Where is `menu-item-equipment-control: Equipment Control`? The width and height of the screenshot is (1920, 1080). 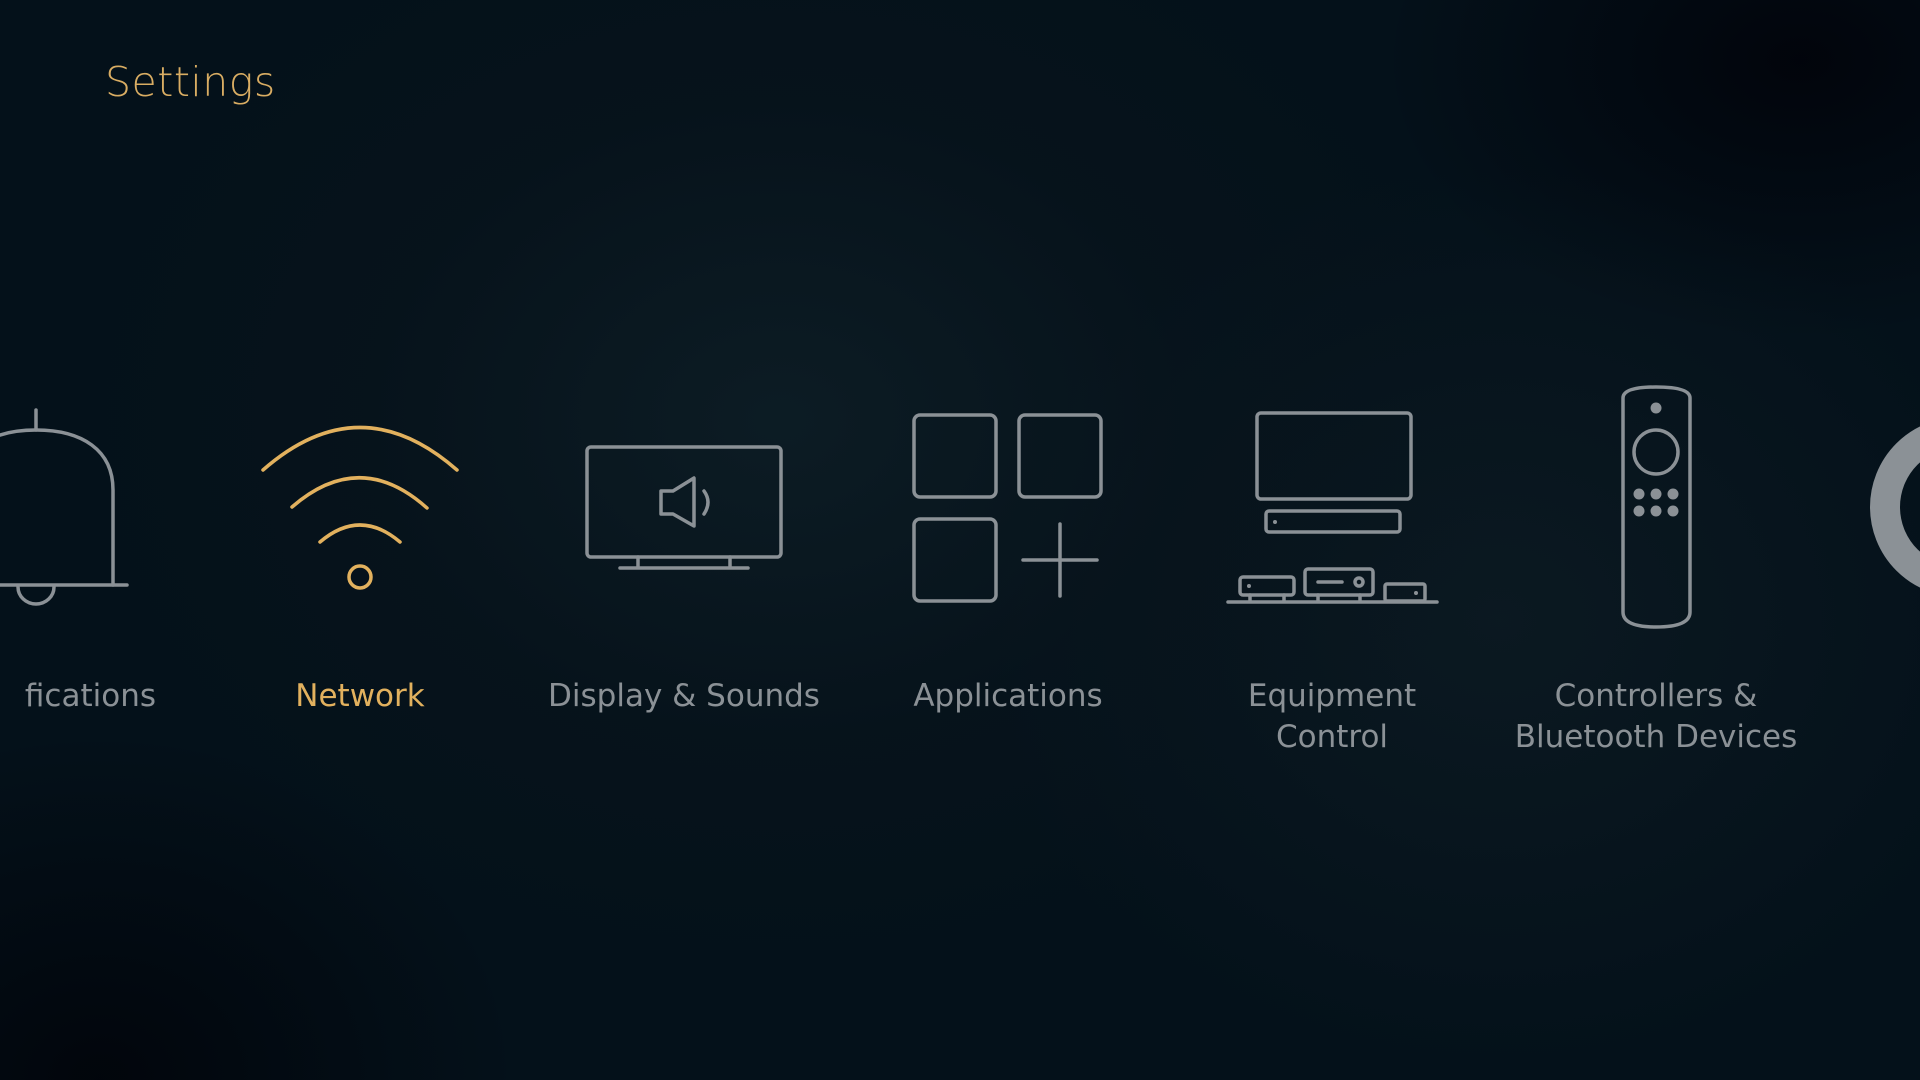 menu-item-equipment-control: Equipment Control is located at coordinates (1332, 570).